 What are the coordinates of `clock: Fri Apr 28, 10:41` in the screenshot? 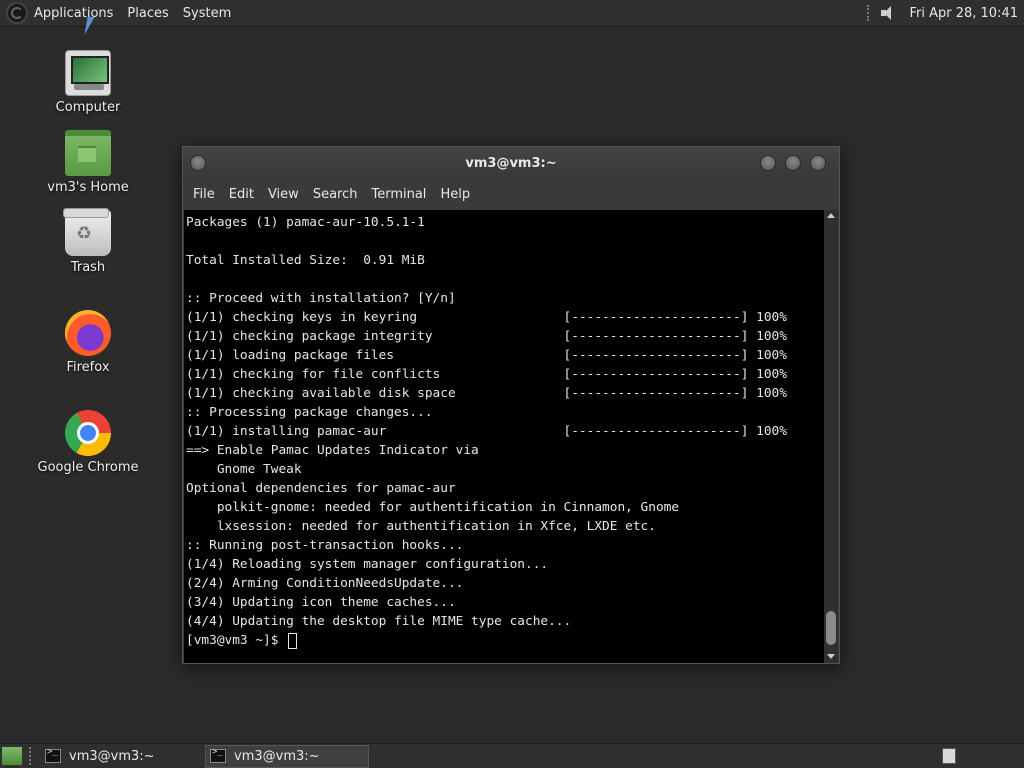 It's located at (963, 13).